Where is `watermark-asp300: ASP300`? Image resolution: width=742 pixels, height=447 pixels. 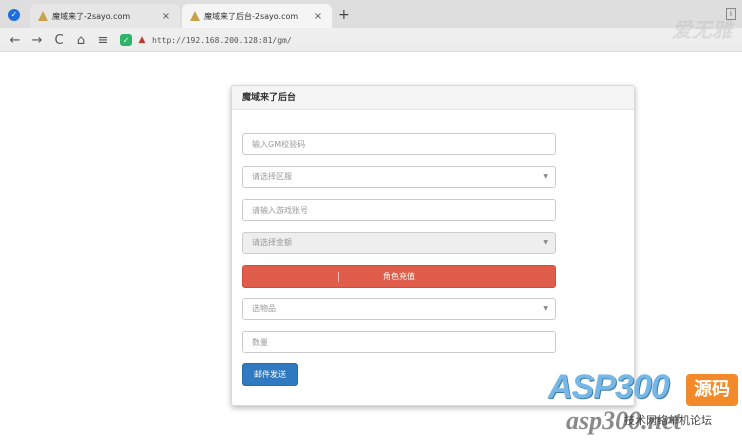
watermark-asp300: ASP300 is located at coordinates (609, 387).